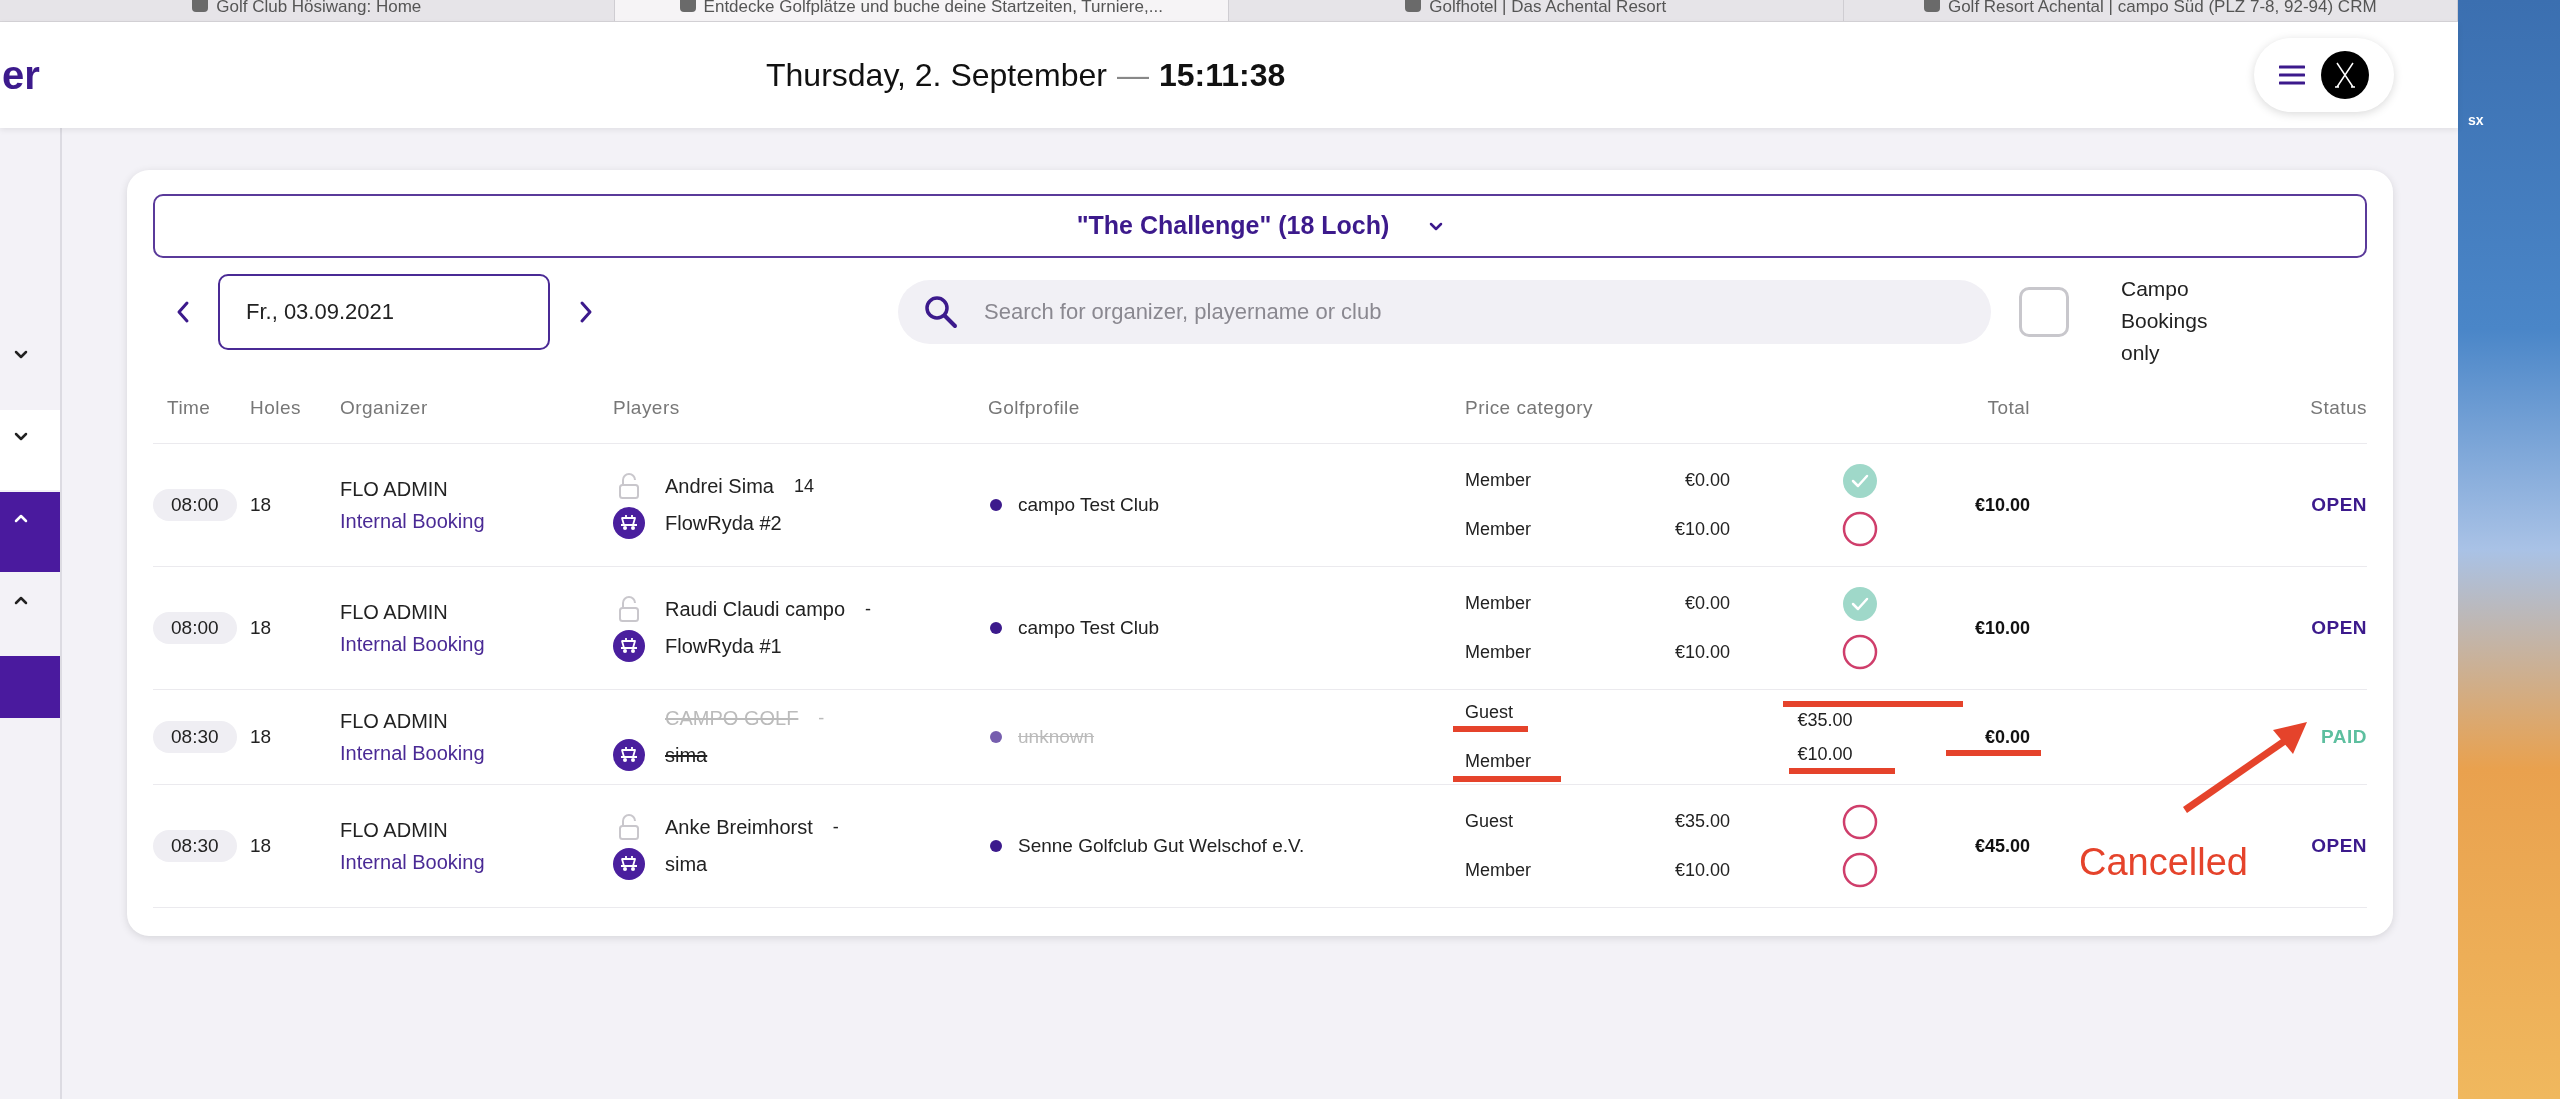 The width and height of the screenshot is (2560, 1099). Describe the element at coordinates (2002, 846) in the screenshot. I see `total-text: €45.00` at that location.